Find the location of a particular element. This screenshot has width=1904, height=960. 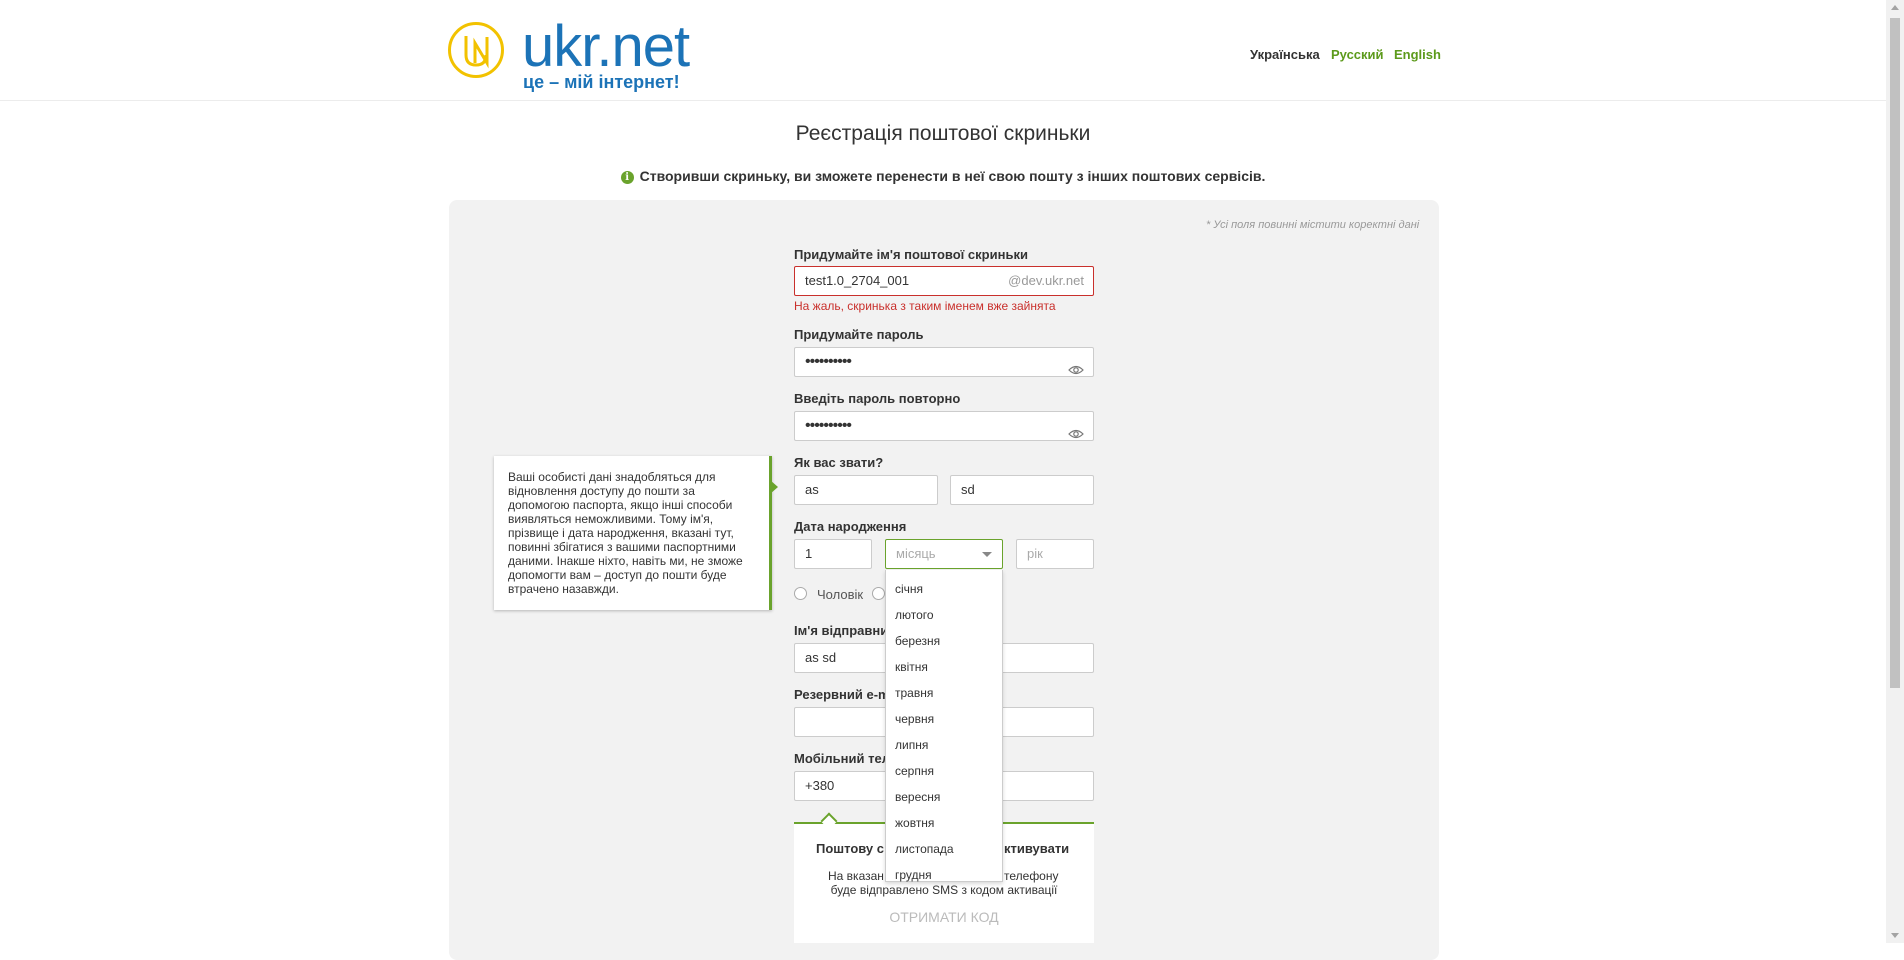

logo: ukr.net це – мій інтернет! is located at coordinates (569, 53).